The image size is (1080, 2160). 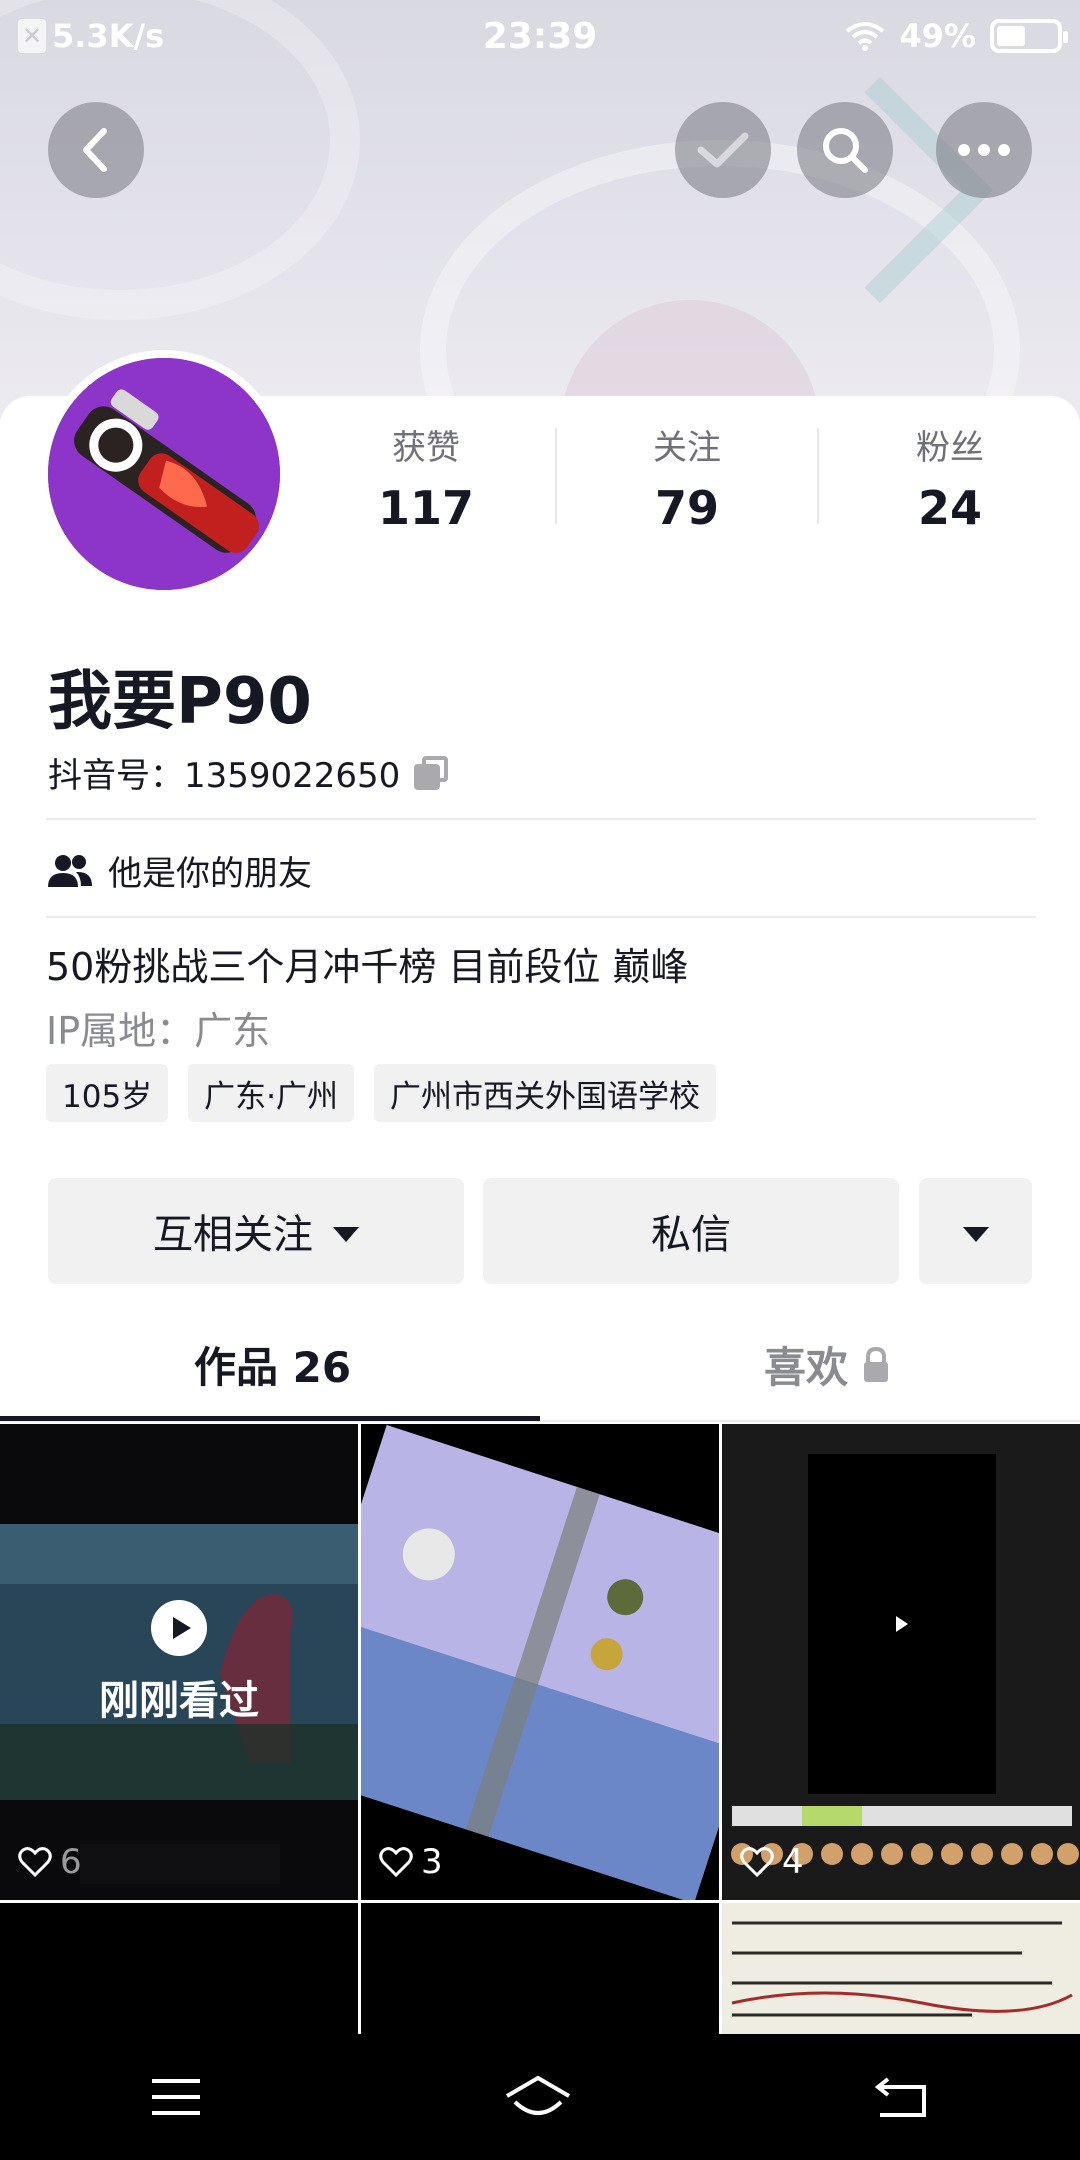 I want to click on more-button, so click(x=984, y=150).